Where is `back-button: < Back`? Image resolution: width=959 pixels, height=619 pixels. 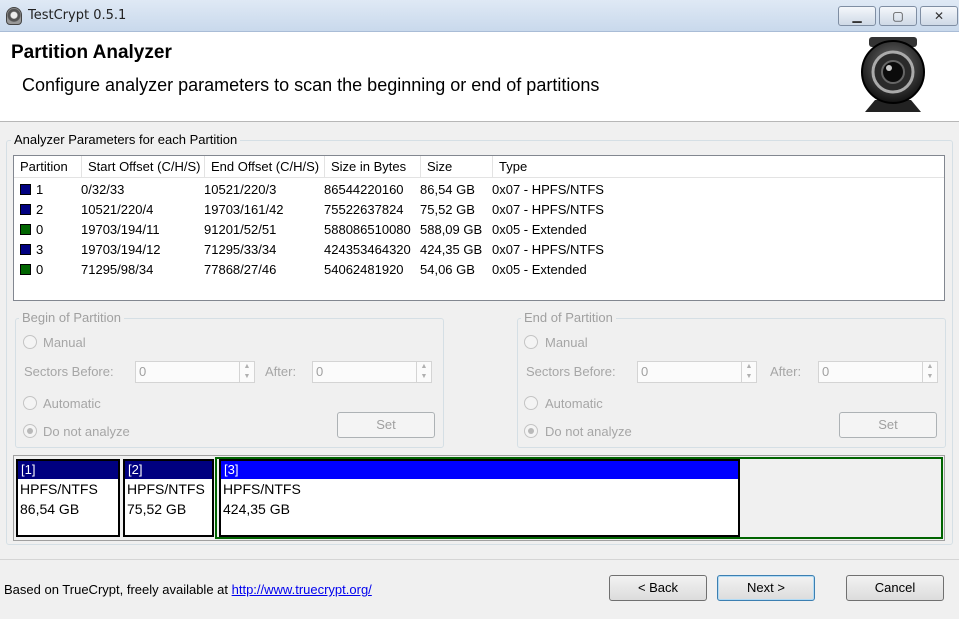
back-button: < Back is located at coordinates (658, 588).